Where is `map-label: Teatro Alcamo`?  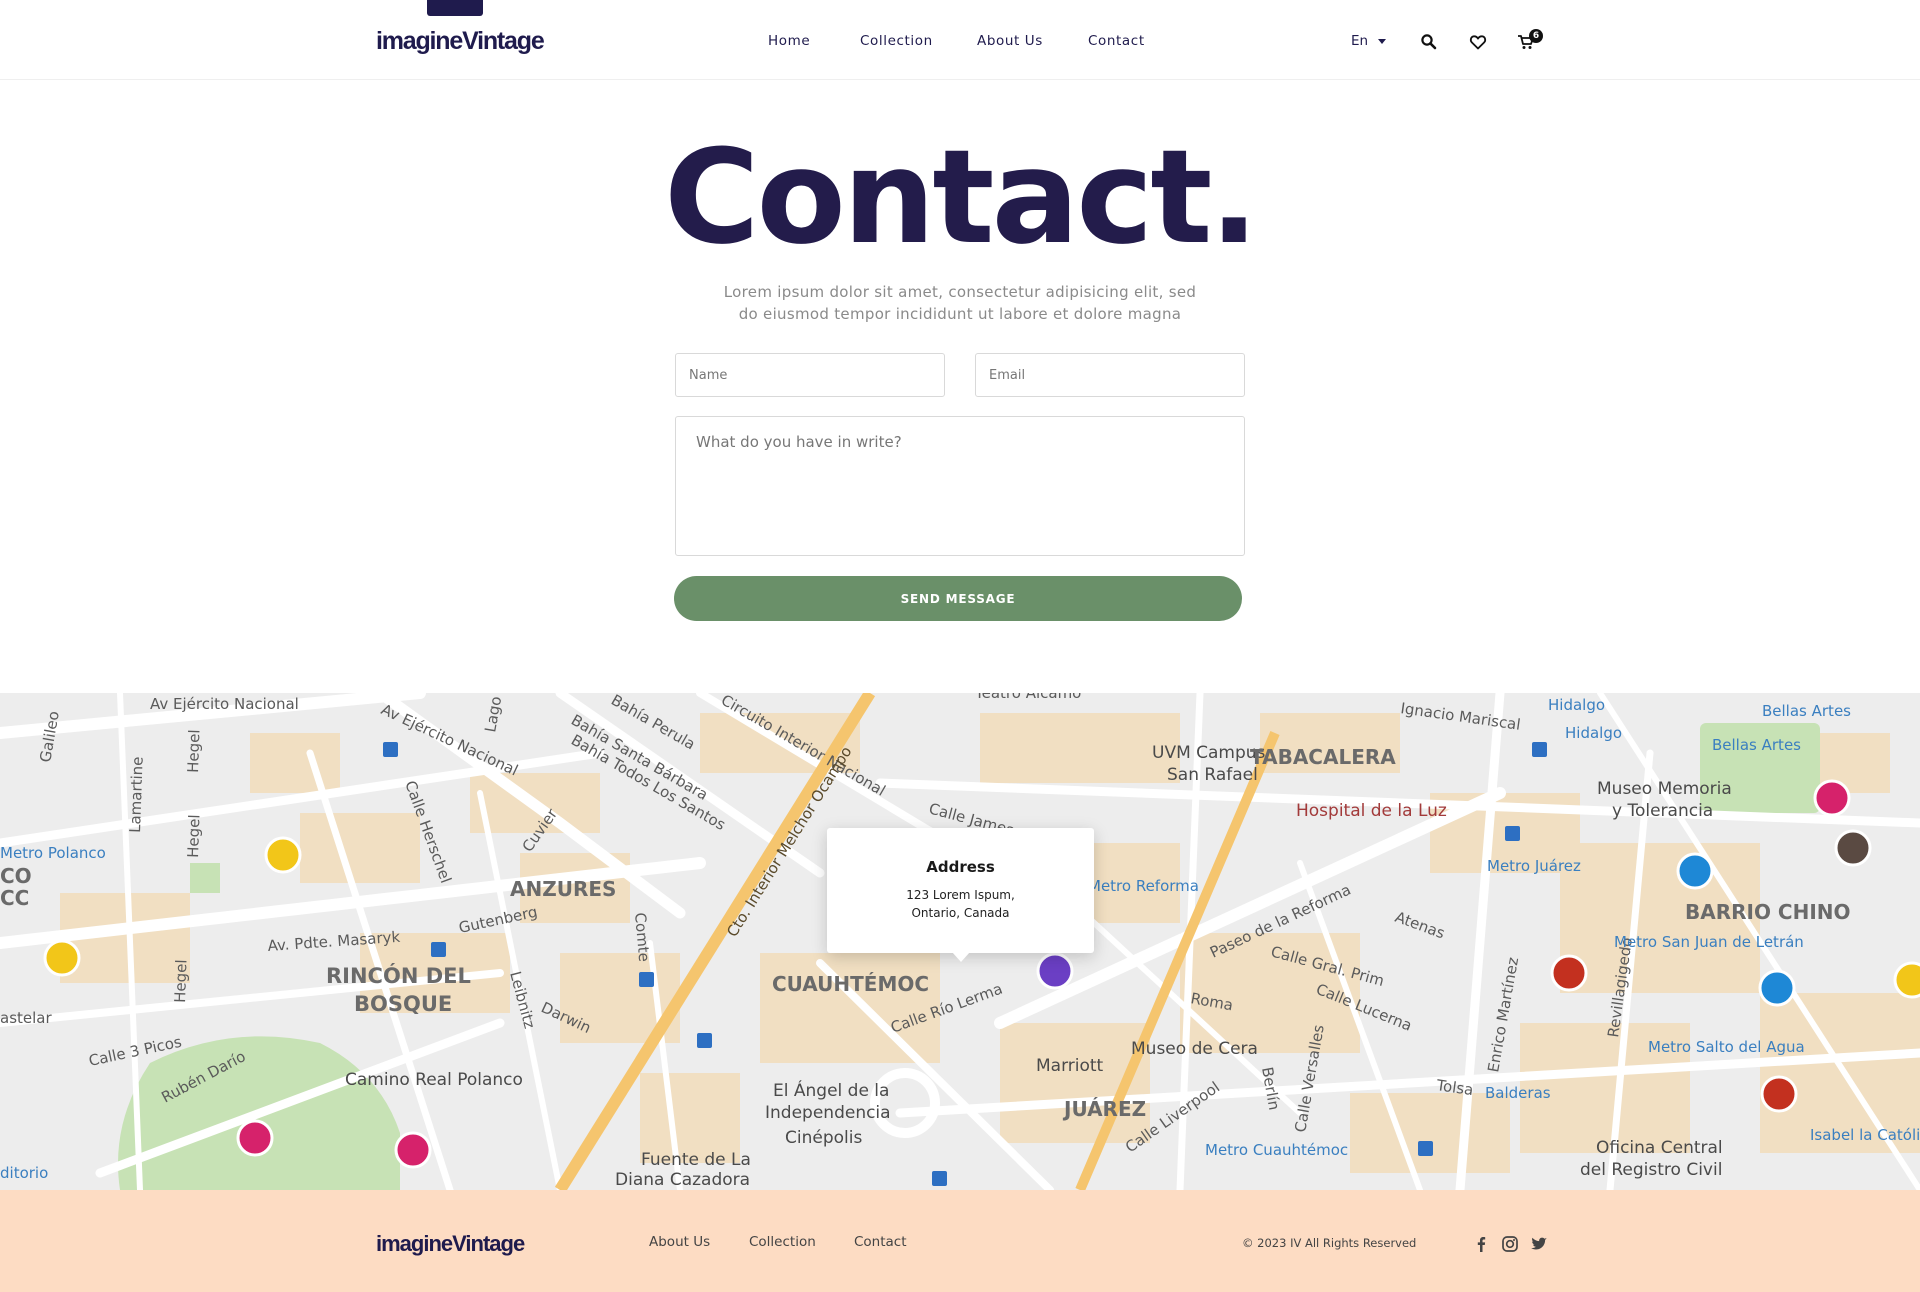 map-label: Teatro Alcamo is located at coordinates (1027, 697).